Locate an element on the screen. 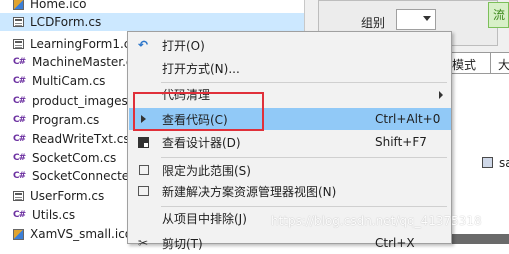 The width and height of the screenshot is (509, 254). designer-icon is located at coordinates (143, 142).